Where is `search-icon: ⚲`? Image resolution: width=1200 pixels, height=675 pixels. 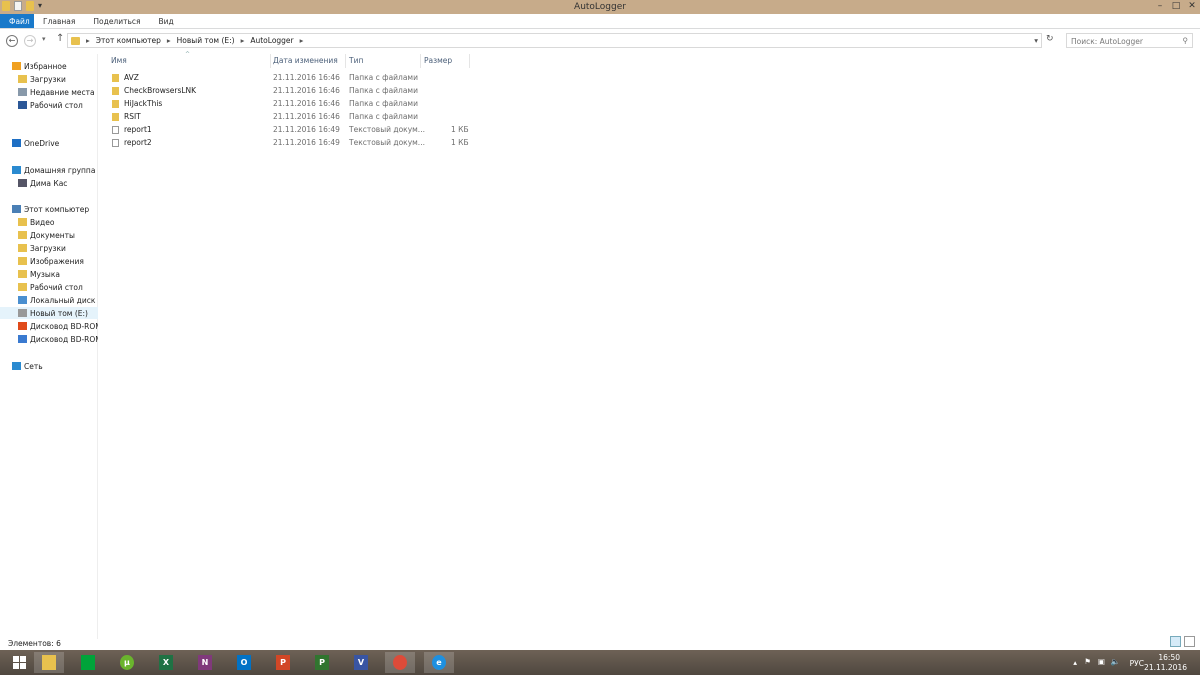
search-icon: ⚲ is located at coordinates (1185, 40).